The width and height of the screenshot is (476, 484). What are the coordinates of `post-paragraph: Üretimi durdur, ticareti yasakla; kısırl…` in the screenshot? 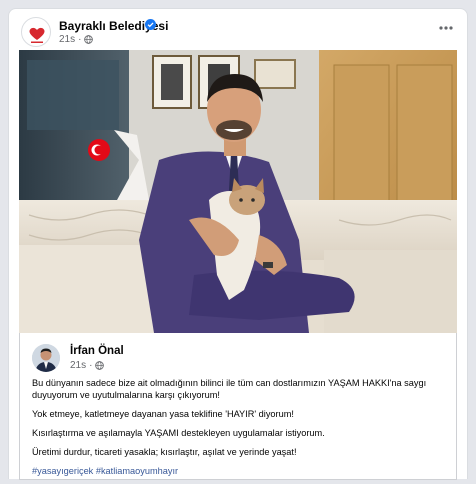 It's located at (164, 452).